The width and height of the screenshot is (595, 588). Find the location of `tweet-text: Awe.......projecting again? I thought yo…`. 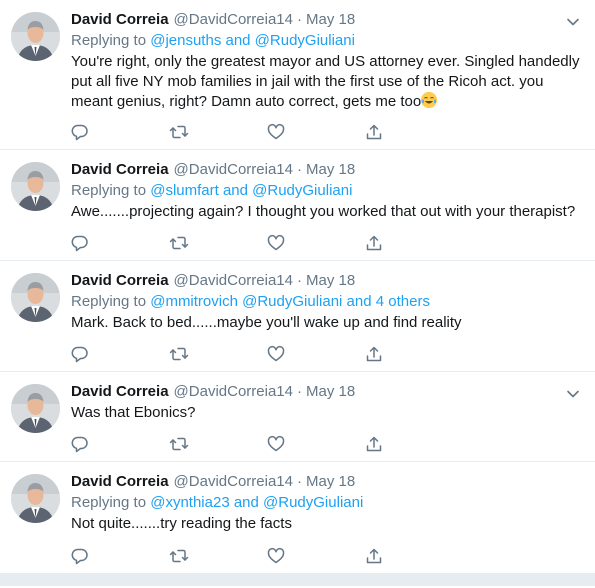

tweet-text: Awe.......projecting again? I thought yo… is located at coordinates (323, 211).